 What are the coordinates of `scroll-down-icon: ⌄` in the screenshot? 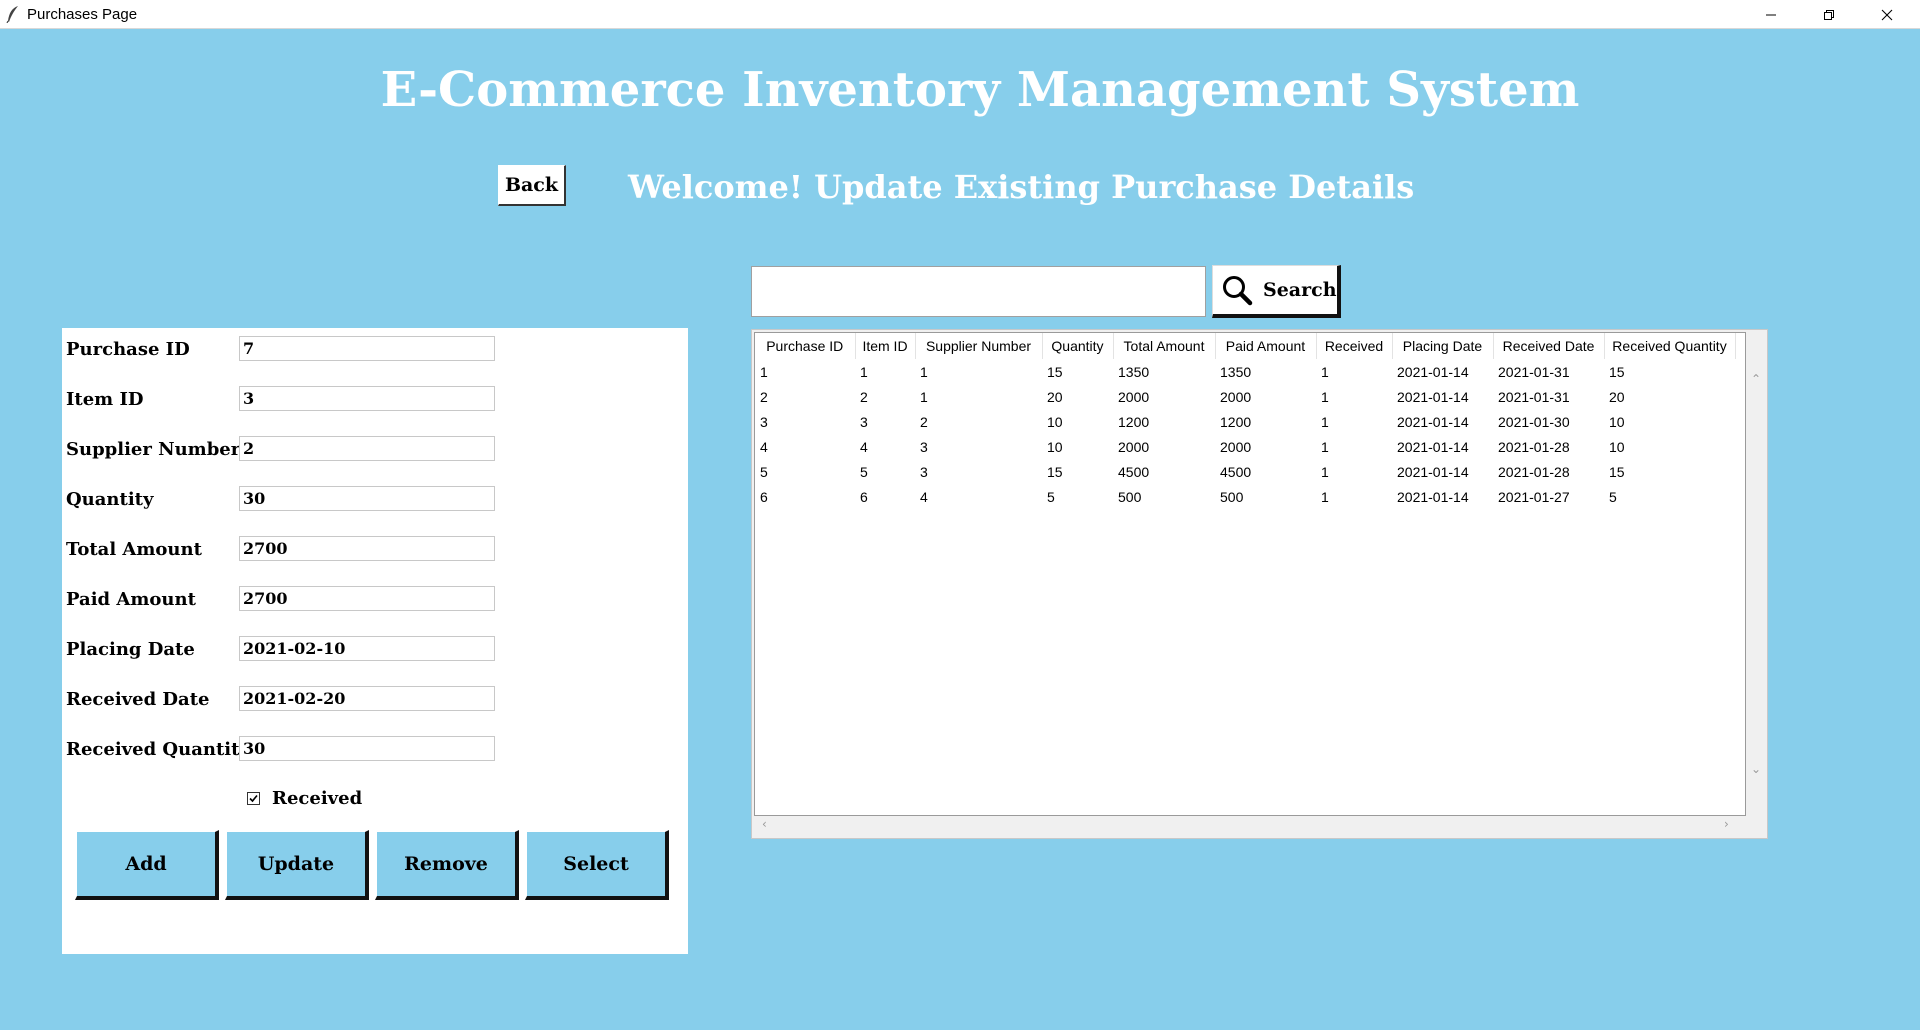 It's located at (1756, 769).